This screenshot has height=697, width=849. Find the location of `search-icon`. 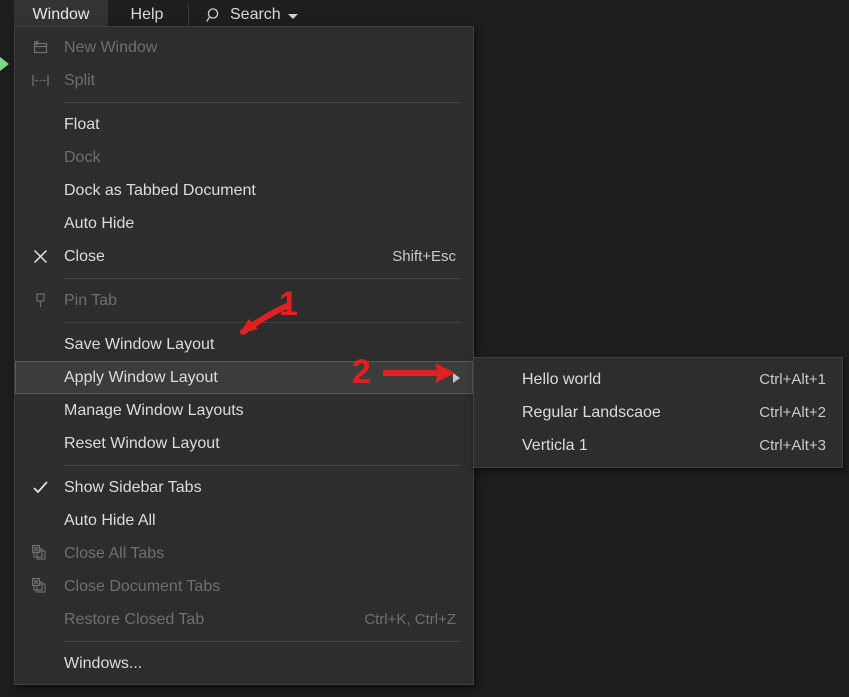

search-icon is located at coordinates (214, 15).